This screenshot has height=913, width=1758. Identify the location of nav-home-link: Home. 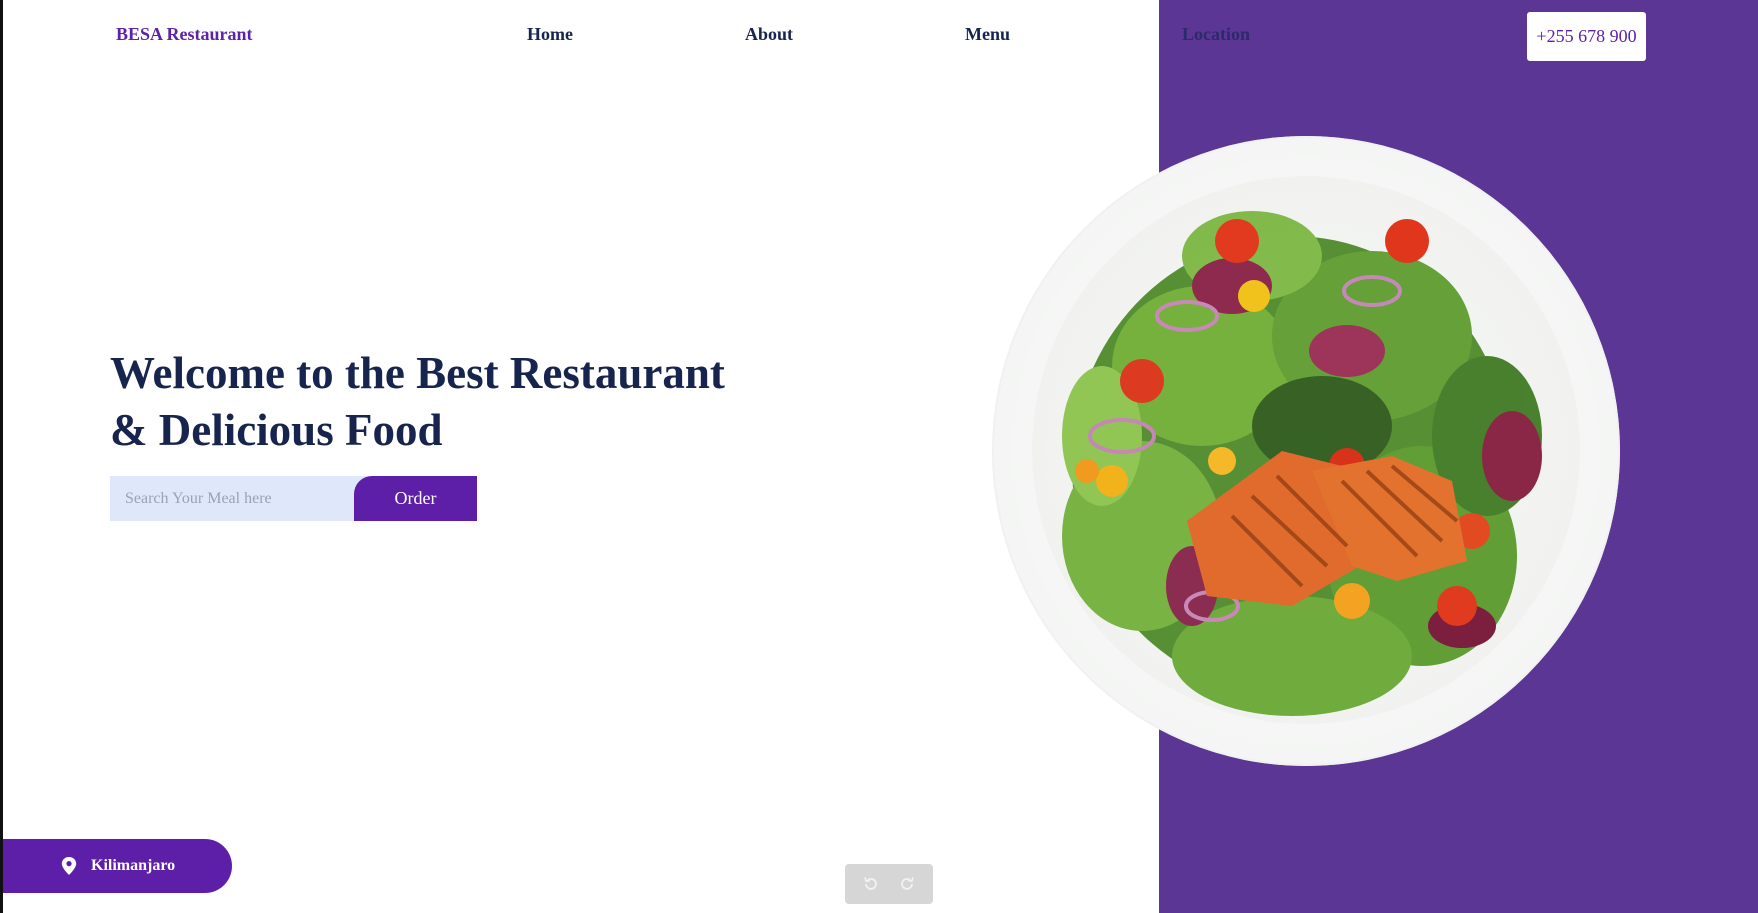
(550, 34).